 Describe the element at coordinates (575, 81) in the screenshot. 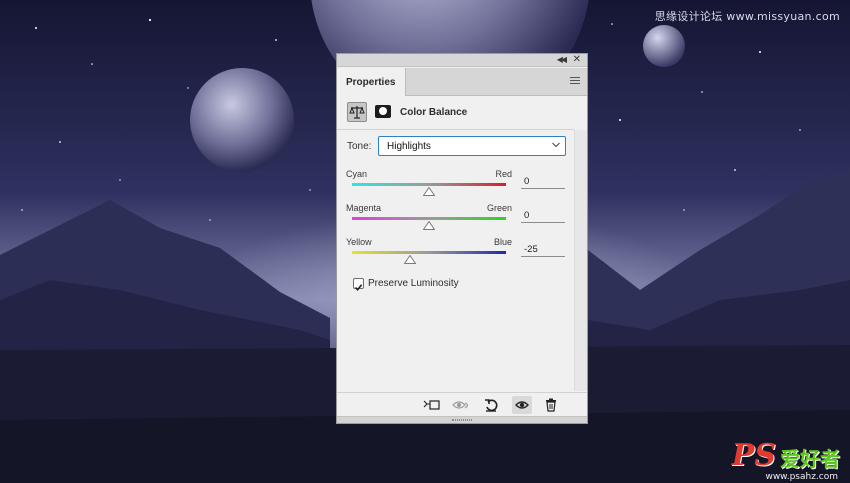

I see `panel-menu-icon` at that location.